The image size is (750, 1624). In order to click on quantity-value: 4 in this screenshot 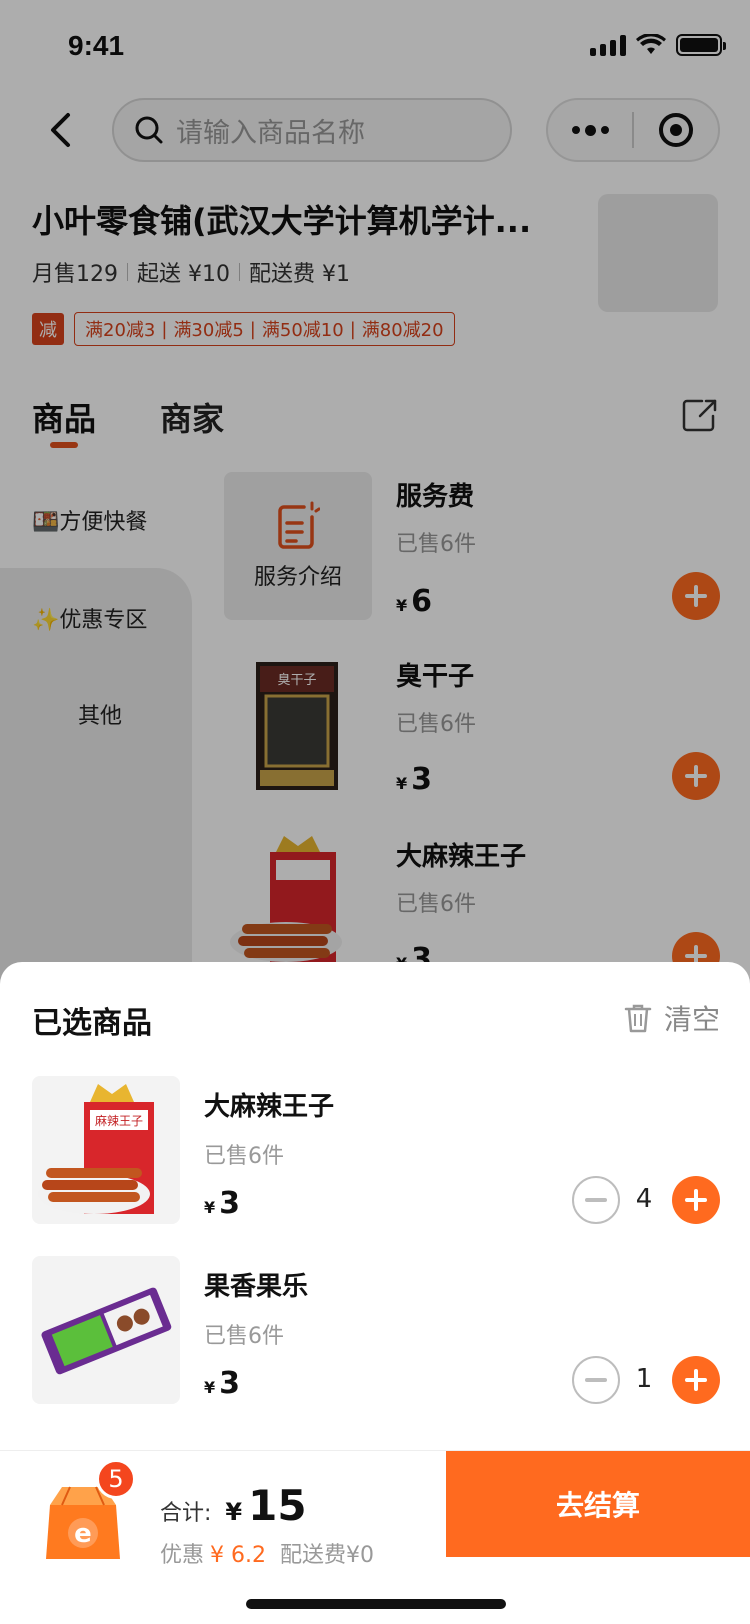, I will do `click(644, 1199)`.